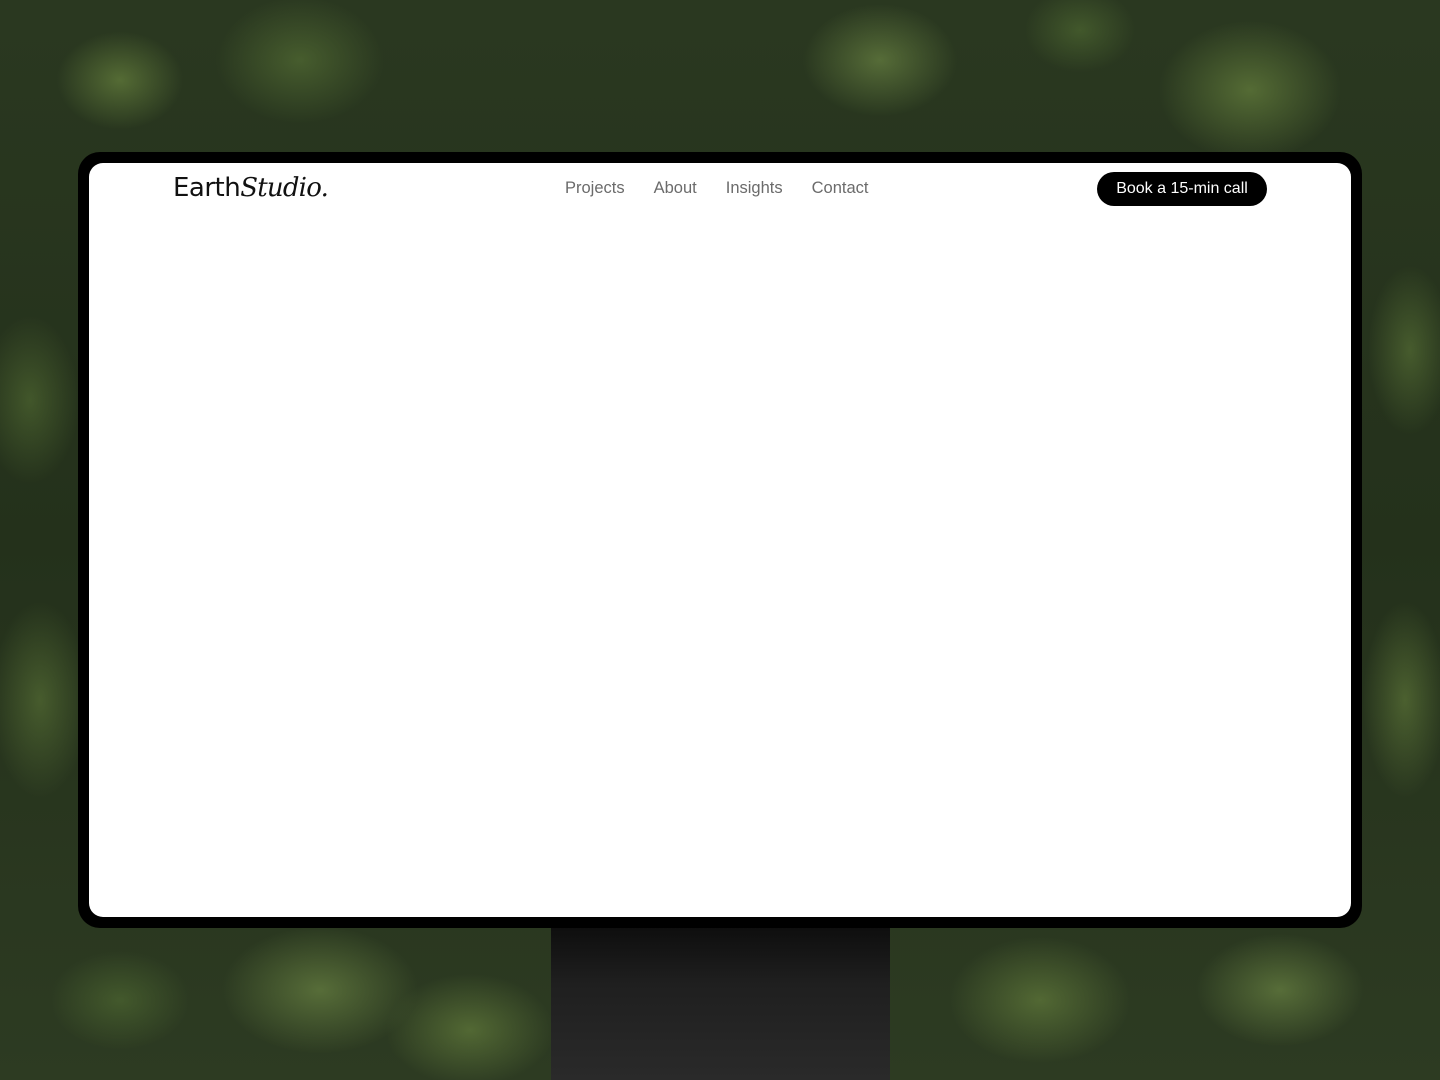 The width and height of the screenshot is (1440, 1080). I want to click on nav-links: Projects About Insights Contact, so click(716, 188).